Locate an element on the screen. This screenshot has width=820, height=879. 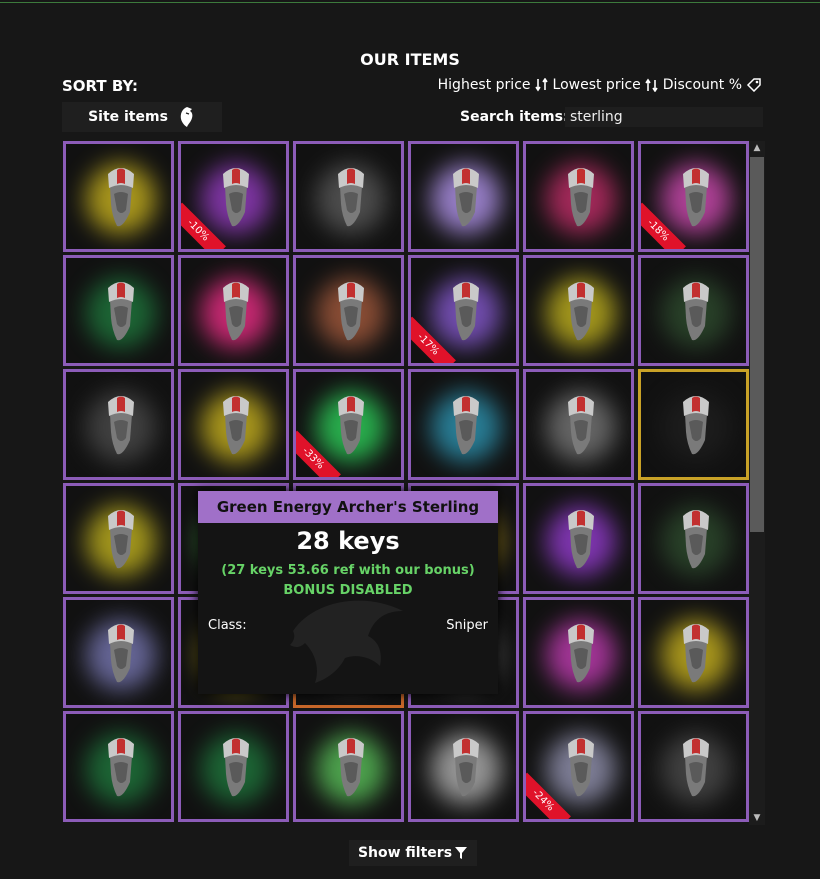
item-card: -10% is located at coordinates (233, 196).